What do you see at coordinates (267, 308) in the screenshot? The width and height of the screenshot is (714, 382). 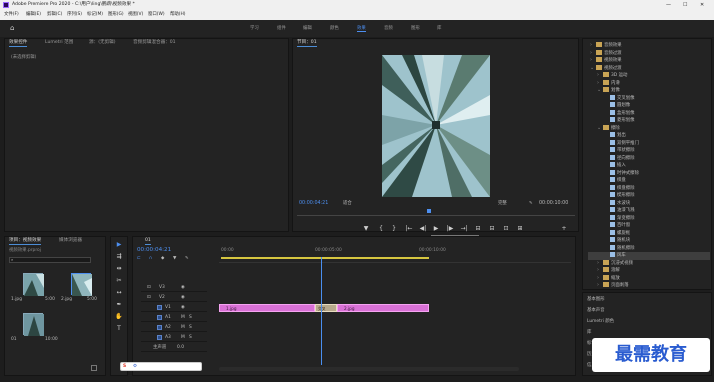 I see `clip-1: 1.jpg` at bounding box center [267, 308].